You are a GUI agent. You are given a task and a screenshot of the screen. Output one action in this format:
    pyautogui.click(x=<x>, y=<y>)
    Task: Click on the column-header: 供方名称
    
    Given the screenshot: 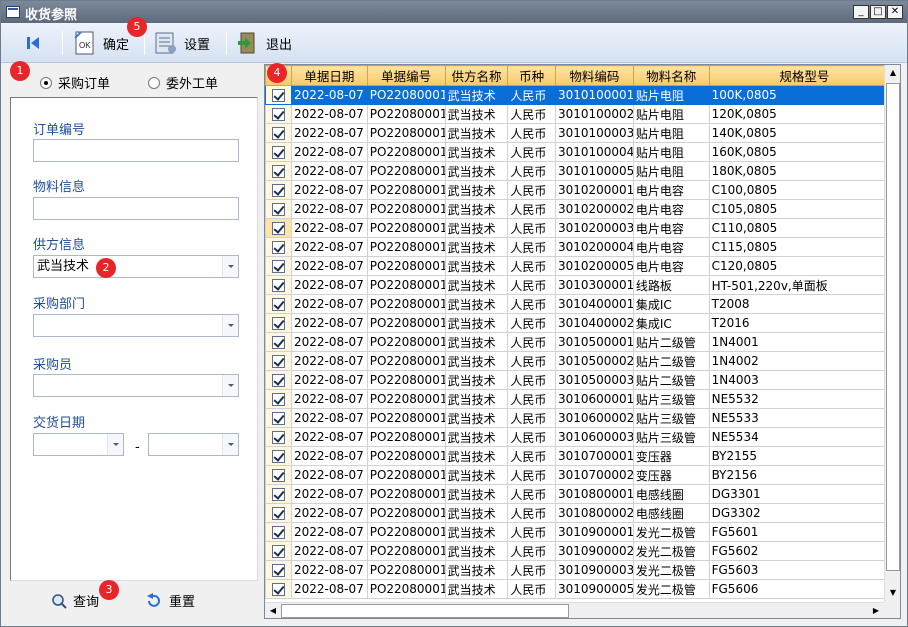 What is the action you would take?
    pyautogui.click(x=476, y=75)
    